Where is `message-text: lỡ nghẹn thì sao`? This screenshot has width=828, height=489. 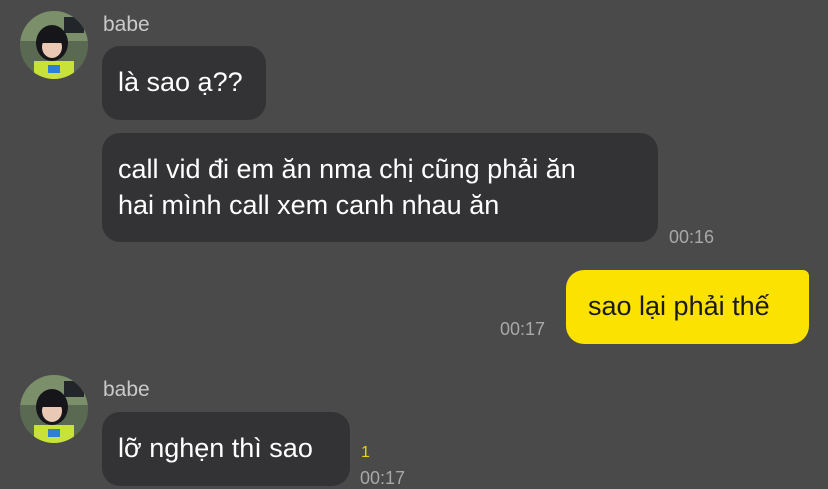 message-text: lỡ nghẹn thì sao is located at coordinates (215, 448).